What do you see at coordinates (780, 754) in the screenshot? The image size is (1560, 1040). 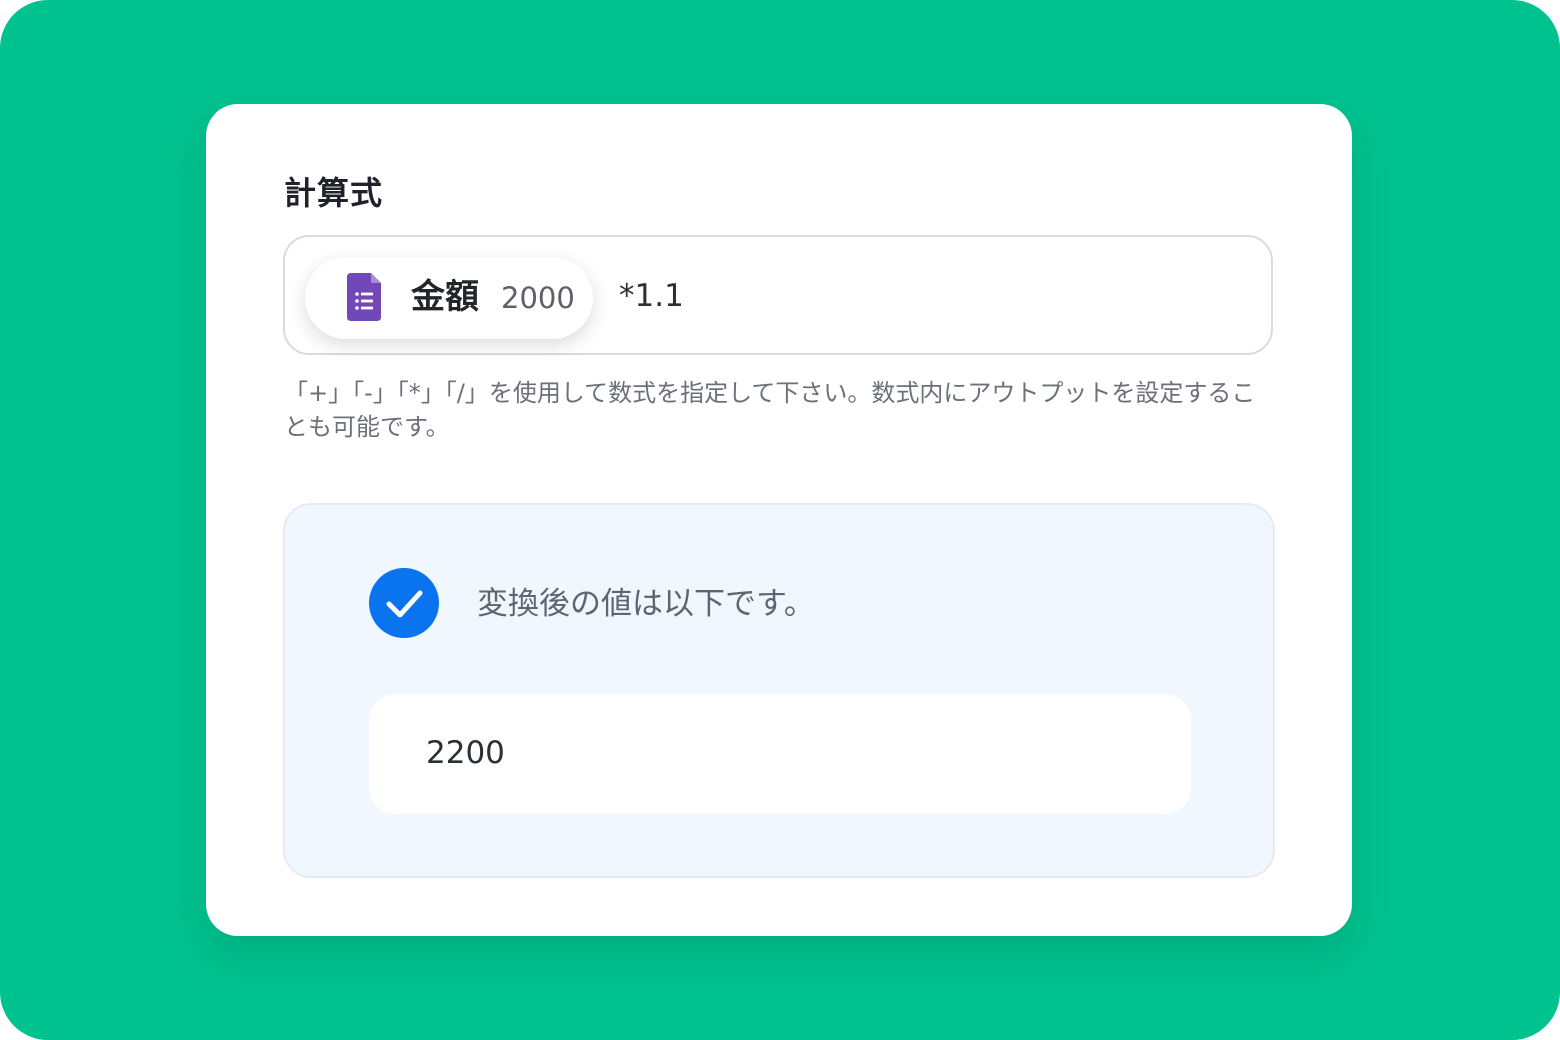 I see `result-value-box: 2200` at bounding box center [780, 754].